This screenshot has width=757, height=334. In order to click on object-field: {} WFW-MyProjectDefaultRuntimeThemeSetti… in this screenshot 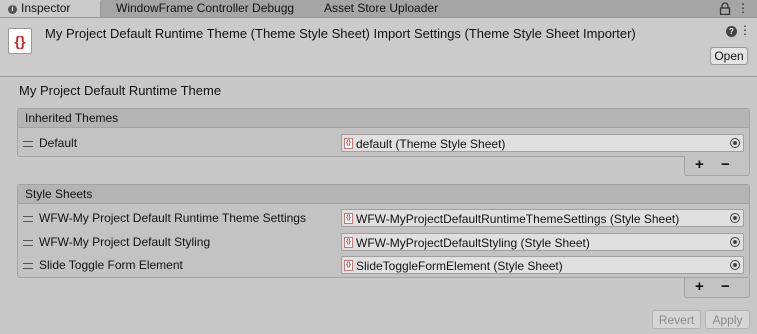, I will do `click(542, 218)`.